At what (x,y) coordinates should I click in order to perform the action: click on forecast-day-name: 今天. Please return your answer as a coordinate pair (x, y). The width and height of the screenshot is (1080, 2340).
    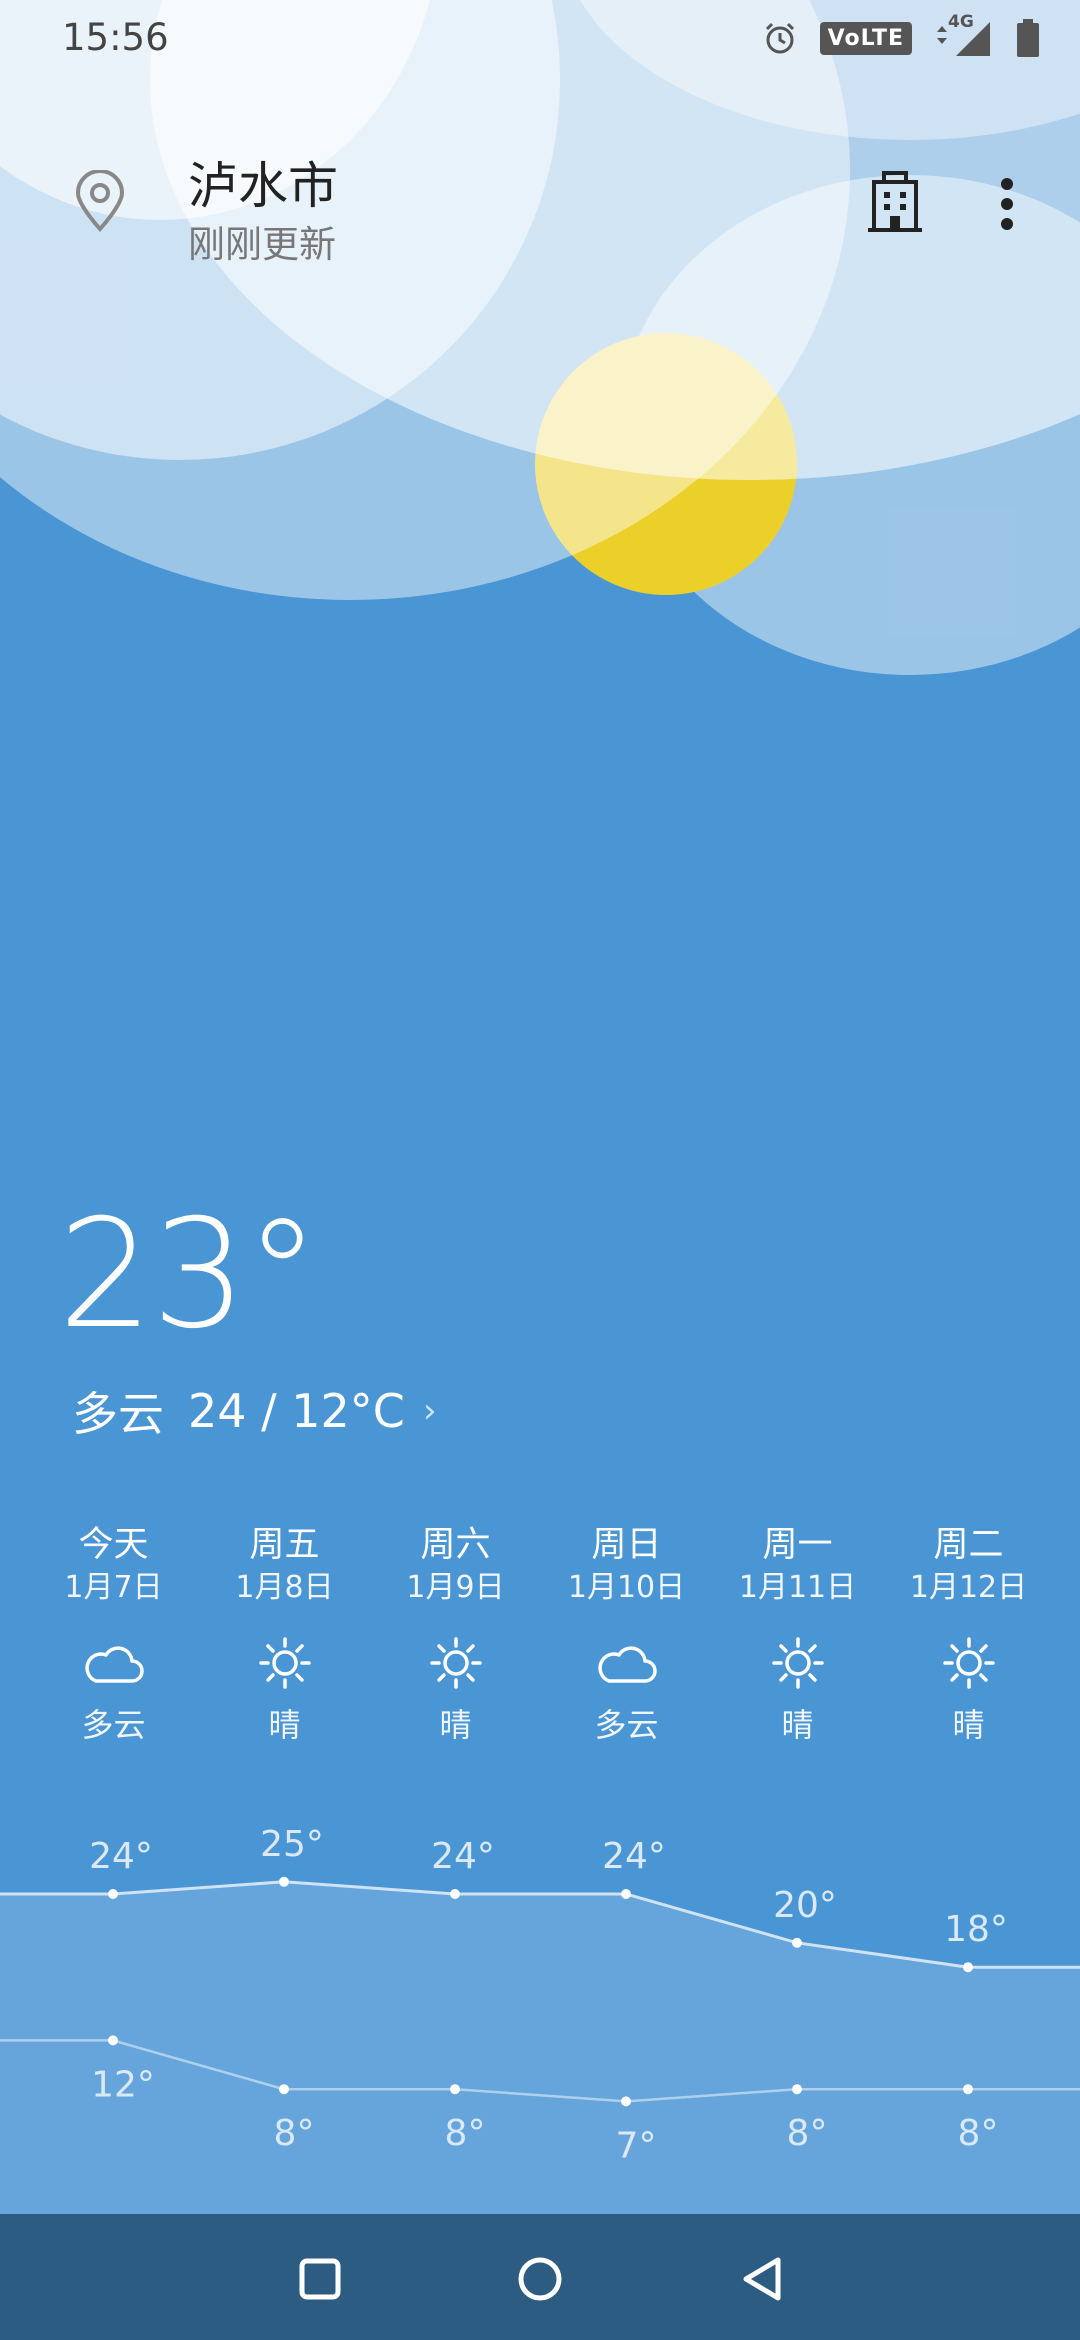
    Looking at the image, I should click on (113, 1545).